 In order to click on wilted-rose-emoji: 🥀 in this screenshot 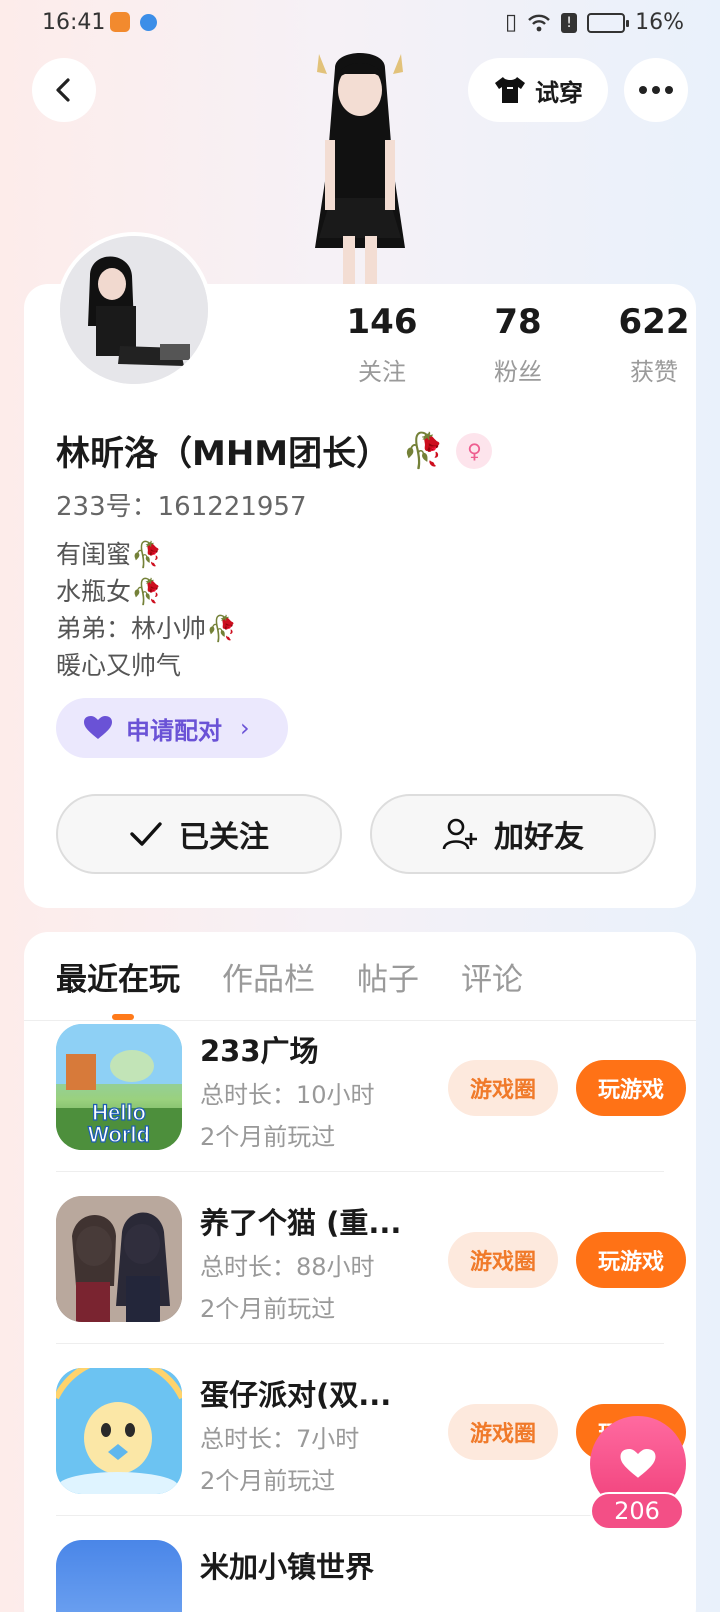, I will do `click(423, 450)`.